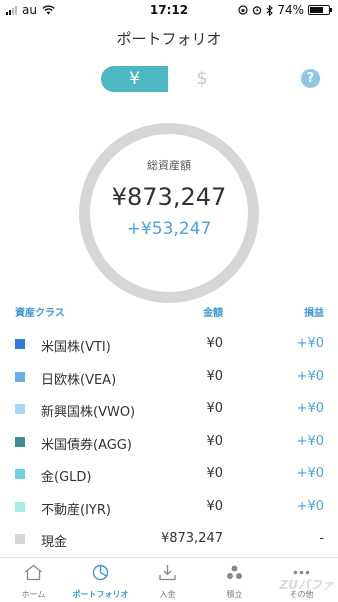 The height and width of the screenshot is (602, 338). I want to click on battery-percent: 74%, so click(290, 10).